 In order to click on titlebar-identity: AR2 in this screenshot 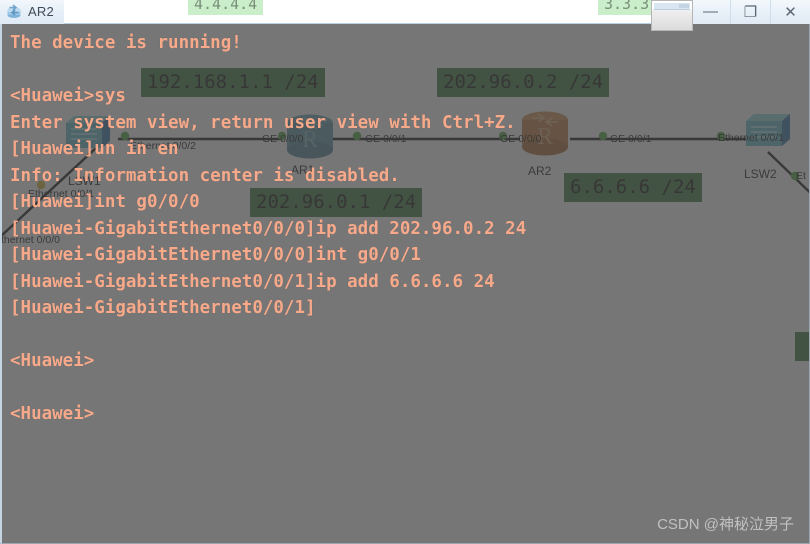, I will do `click(32, 12)`.